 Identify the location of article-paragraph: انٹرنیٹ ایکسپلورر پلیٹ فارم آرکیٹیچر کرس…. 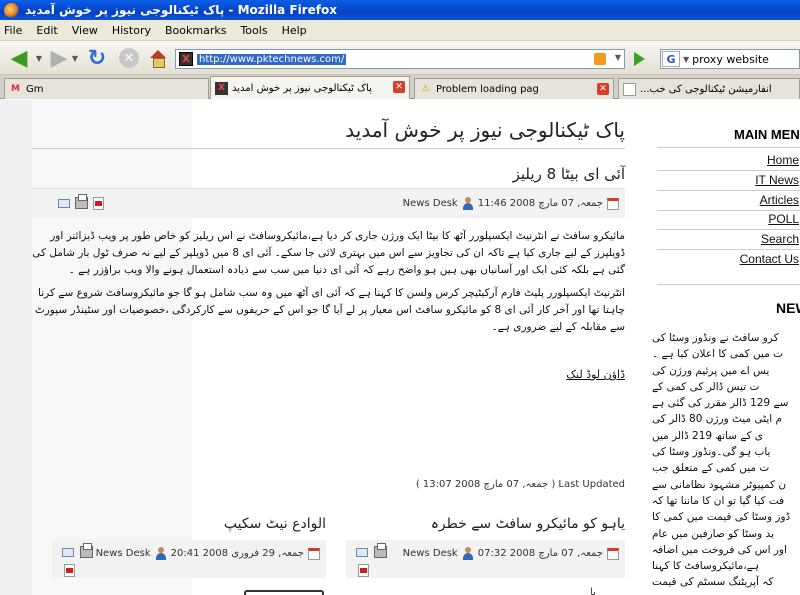
(329, 310).